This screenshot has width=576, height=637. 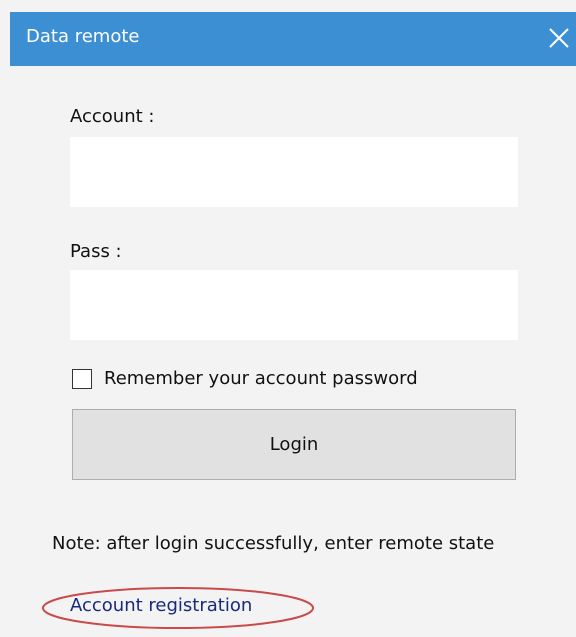 What do you see at coordinates (294, 172) in the screenshot?
I see `account-input` at bounding box center [294, 172].